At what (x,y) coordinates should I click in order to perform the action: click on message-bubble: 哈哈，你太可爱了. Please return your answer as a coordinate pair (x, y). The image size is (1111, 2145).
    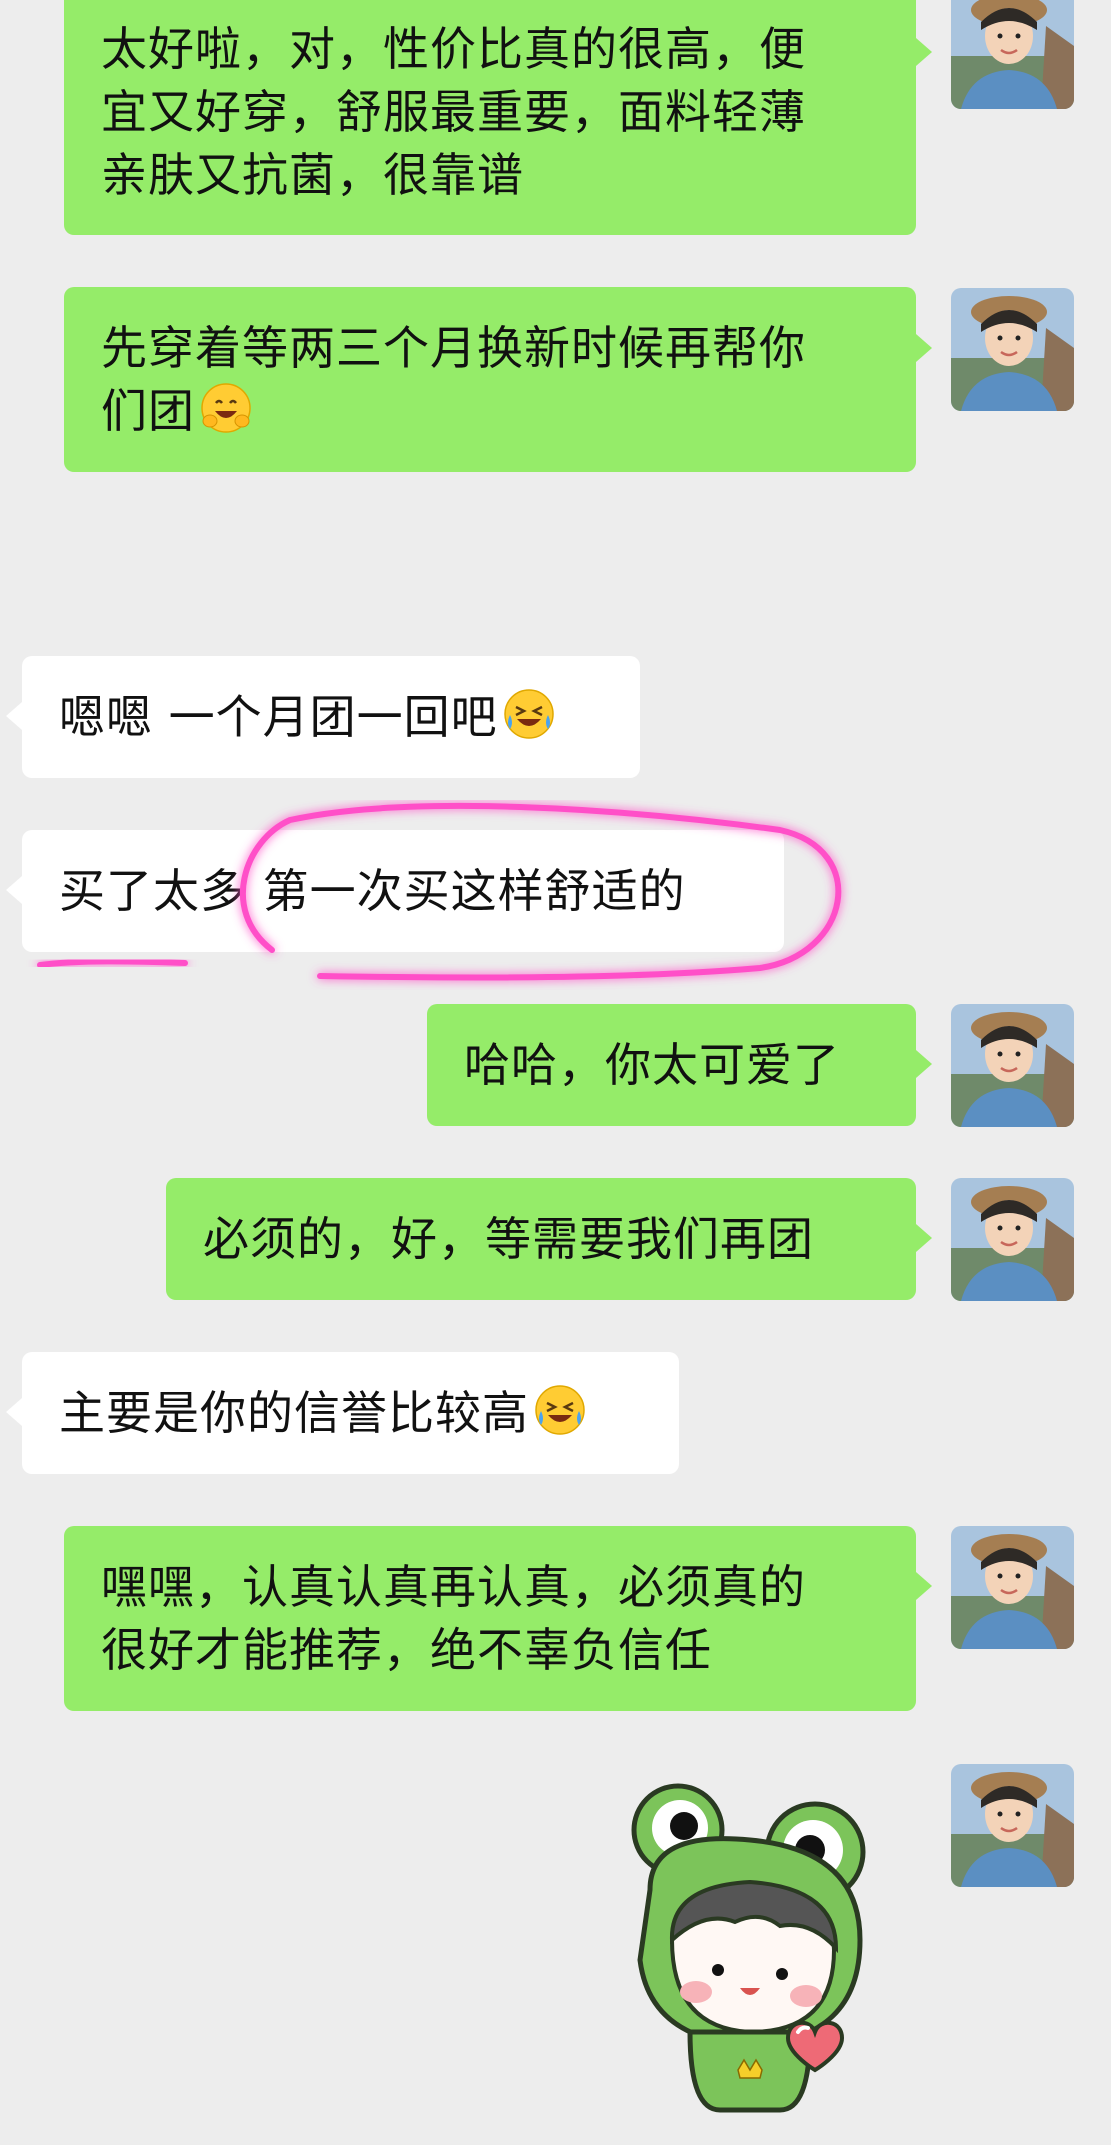
    Looking at the image, I should click on (671, 1065).